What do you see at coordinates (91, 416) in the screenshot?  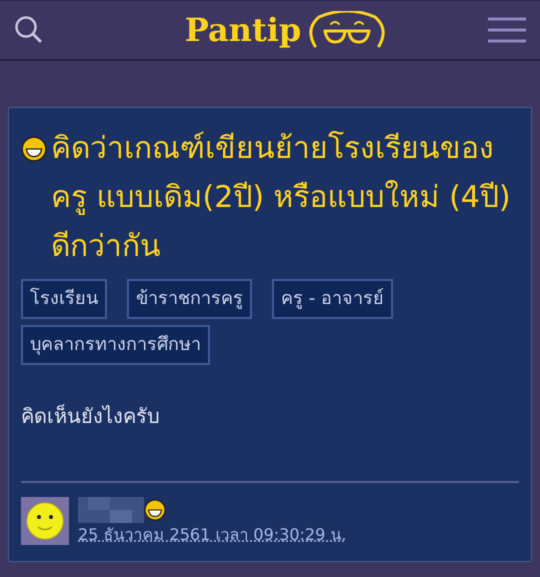 I see `topic-body: คิดเห็นยังไงครับ` at bounding box center [91, 416].